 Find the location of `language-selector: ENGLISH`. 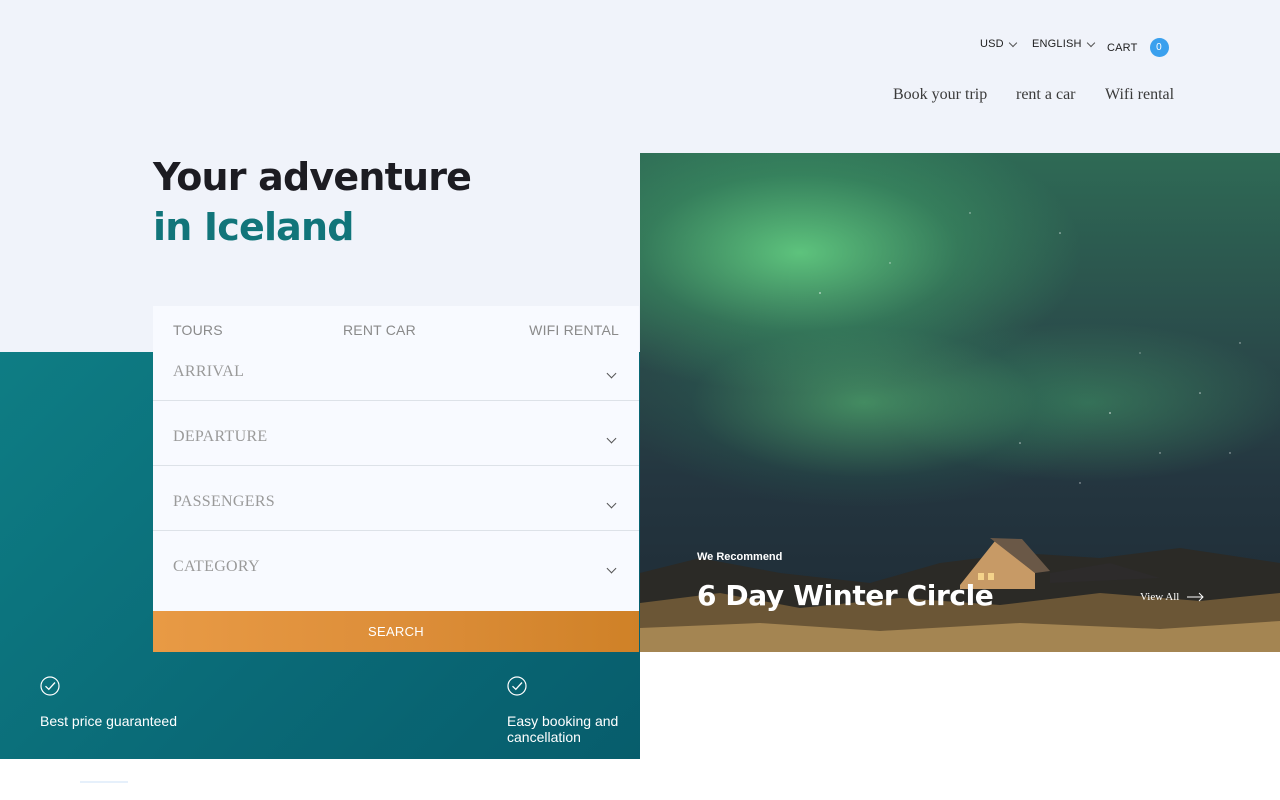

language-selector: ENGLISH is located at coordinates (1063, 44).